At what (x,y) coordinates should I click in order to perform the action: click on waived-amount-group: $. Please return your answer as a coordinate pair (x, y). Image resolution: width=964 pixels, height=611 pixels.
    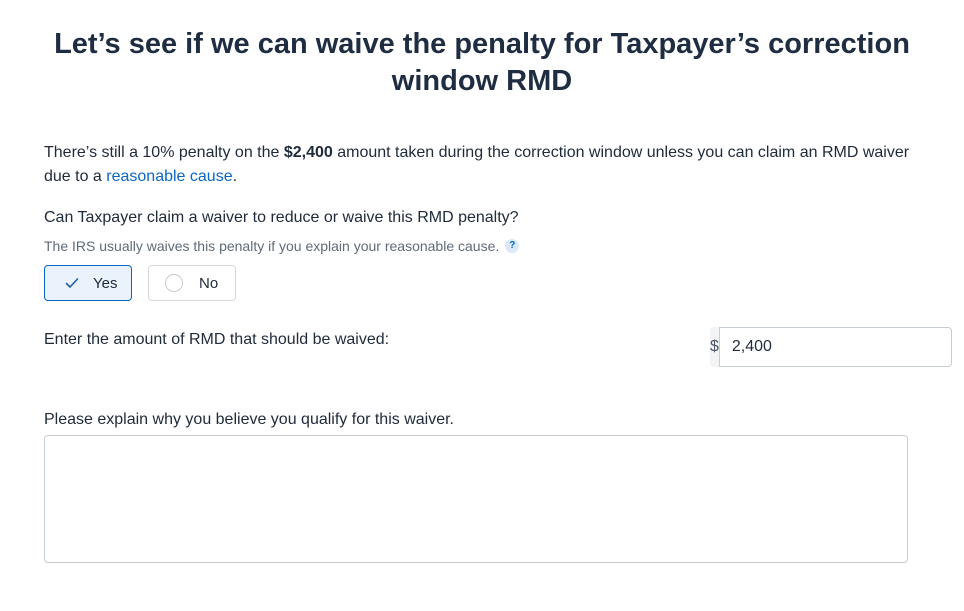
    Looking at the image, I should click on (831, 347).